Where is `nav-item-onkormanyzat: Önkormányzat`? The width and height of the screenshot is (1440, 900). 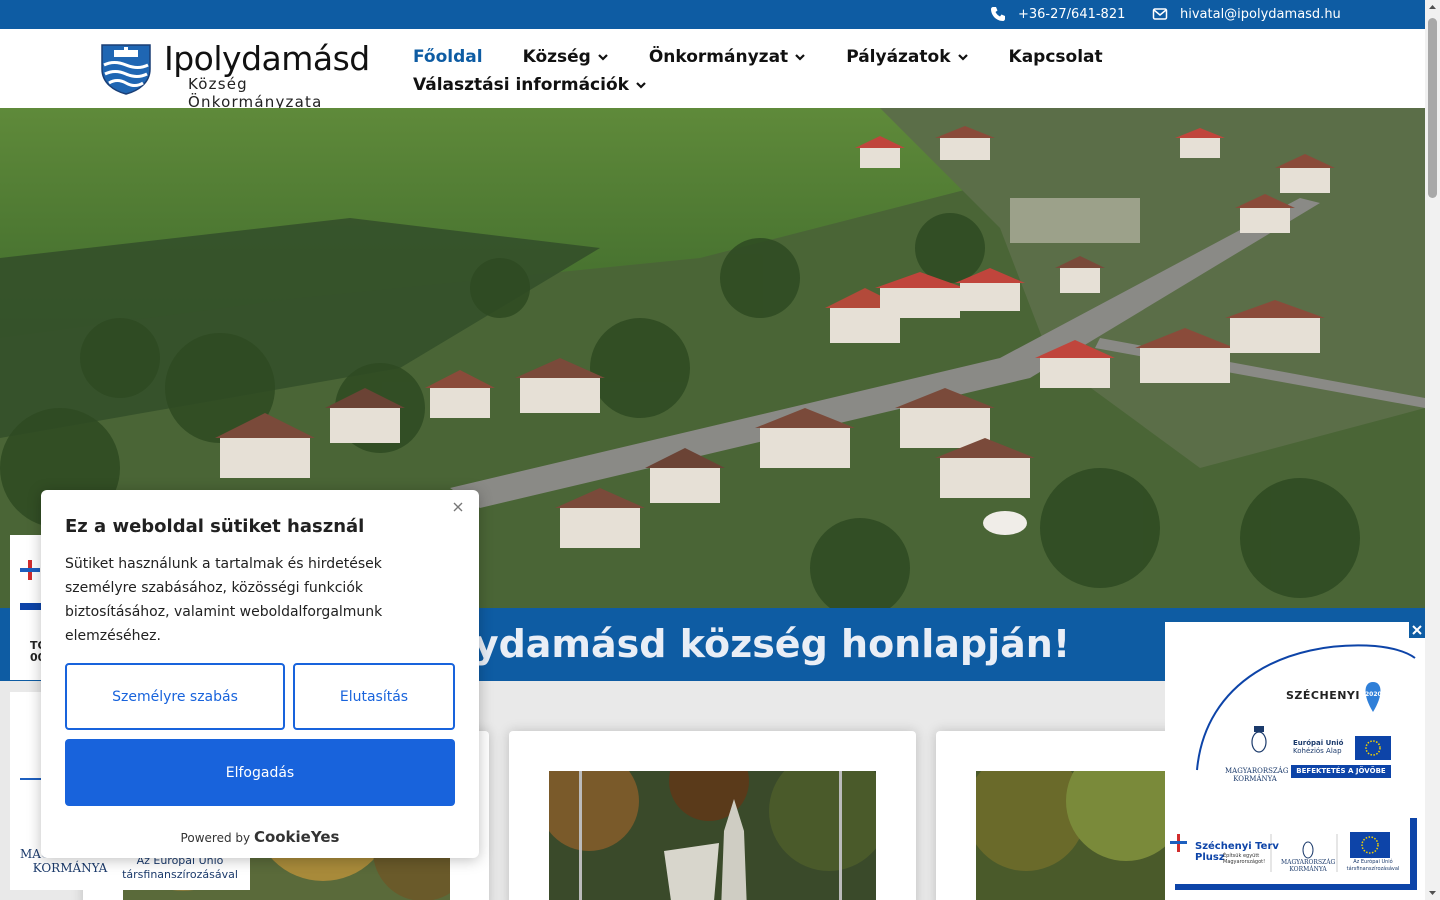
nav-item-onkormanyzat: Önkormányzat is located at coordinates (727, 57).